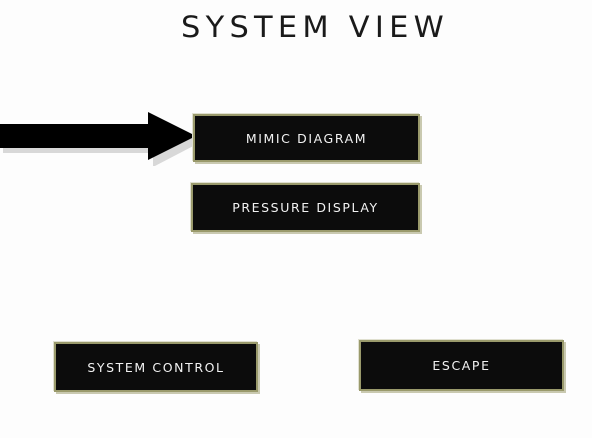 This screenshot has height=438, width=592. I want to click on mimic-diagram-button: MIMIC DIAGRAM, so click(306, 138).